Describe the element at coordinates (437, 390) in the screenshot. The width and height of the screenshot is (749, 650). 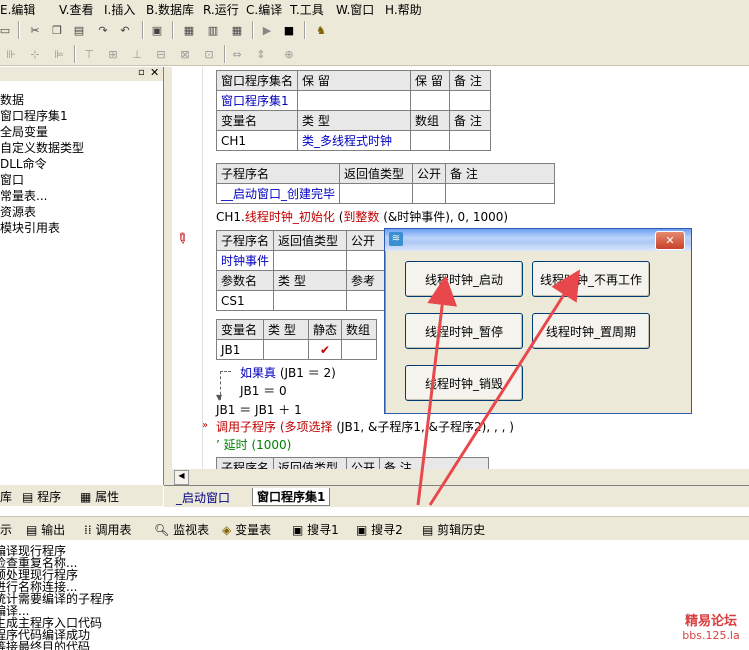
I see `annotation-arrow-start` at that location.